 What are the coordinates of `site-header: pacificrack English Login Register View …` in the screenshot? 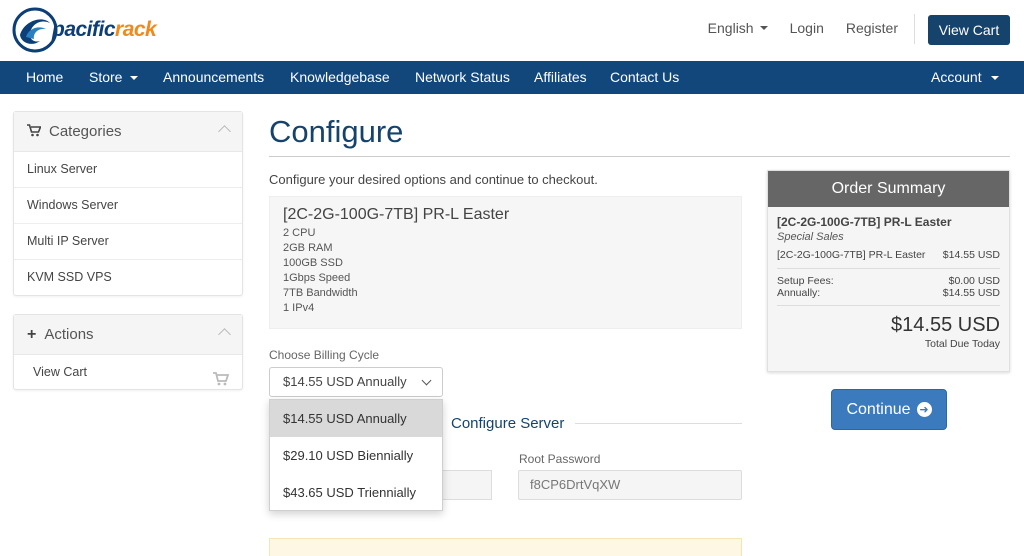 It's located at (512, 30).